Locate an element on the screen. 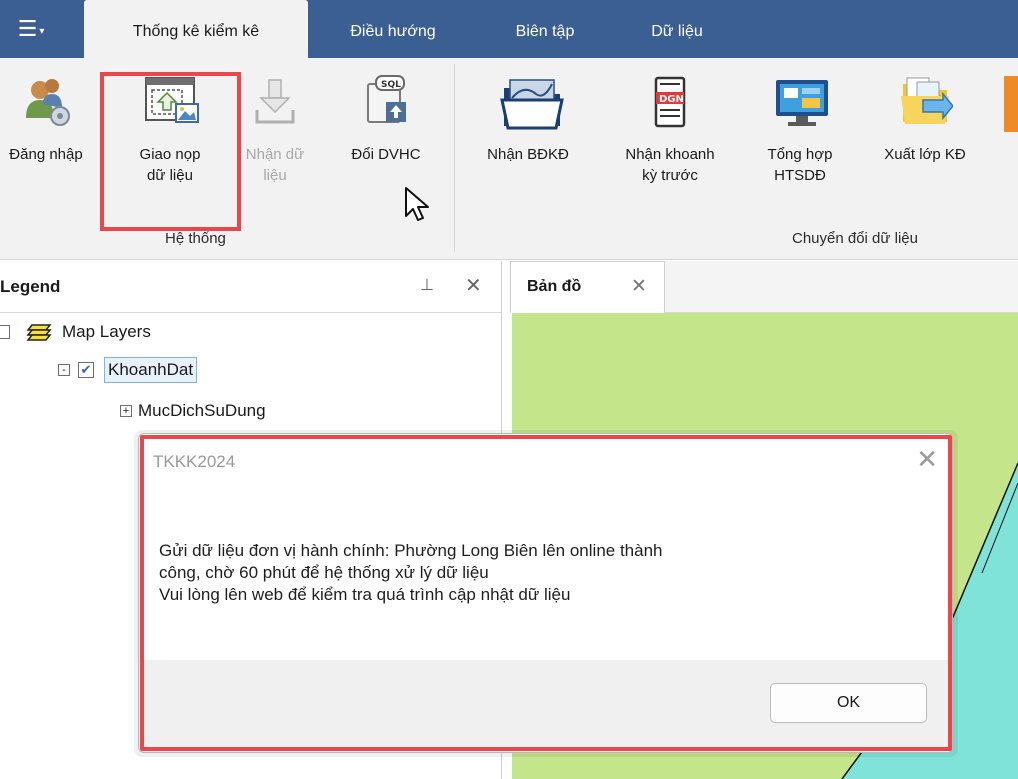 The width and height of the screenshot is (1018, 779). login-users-icon is located at coordinates (46, 102).